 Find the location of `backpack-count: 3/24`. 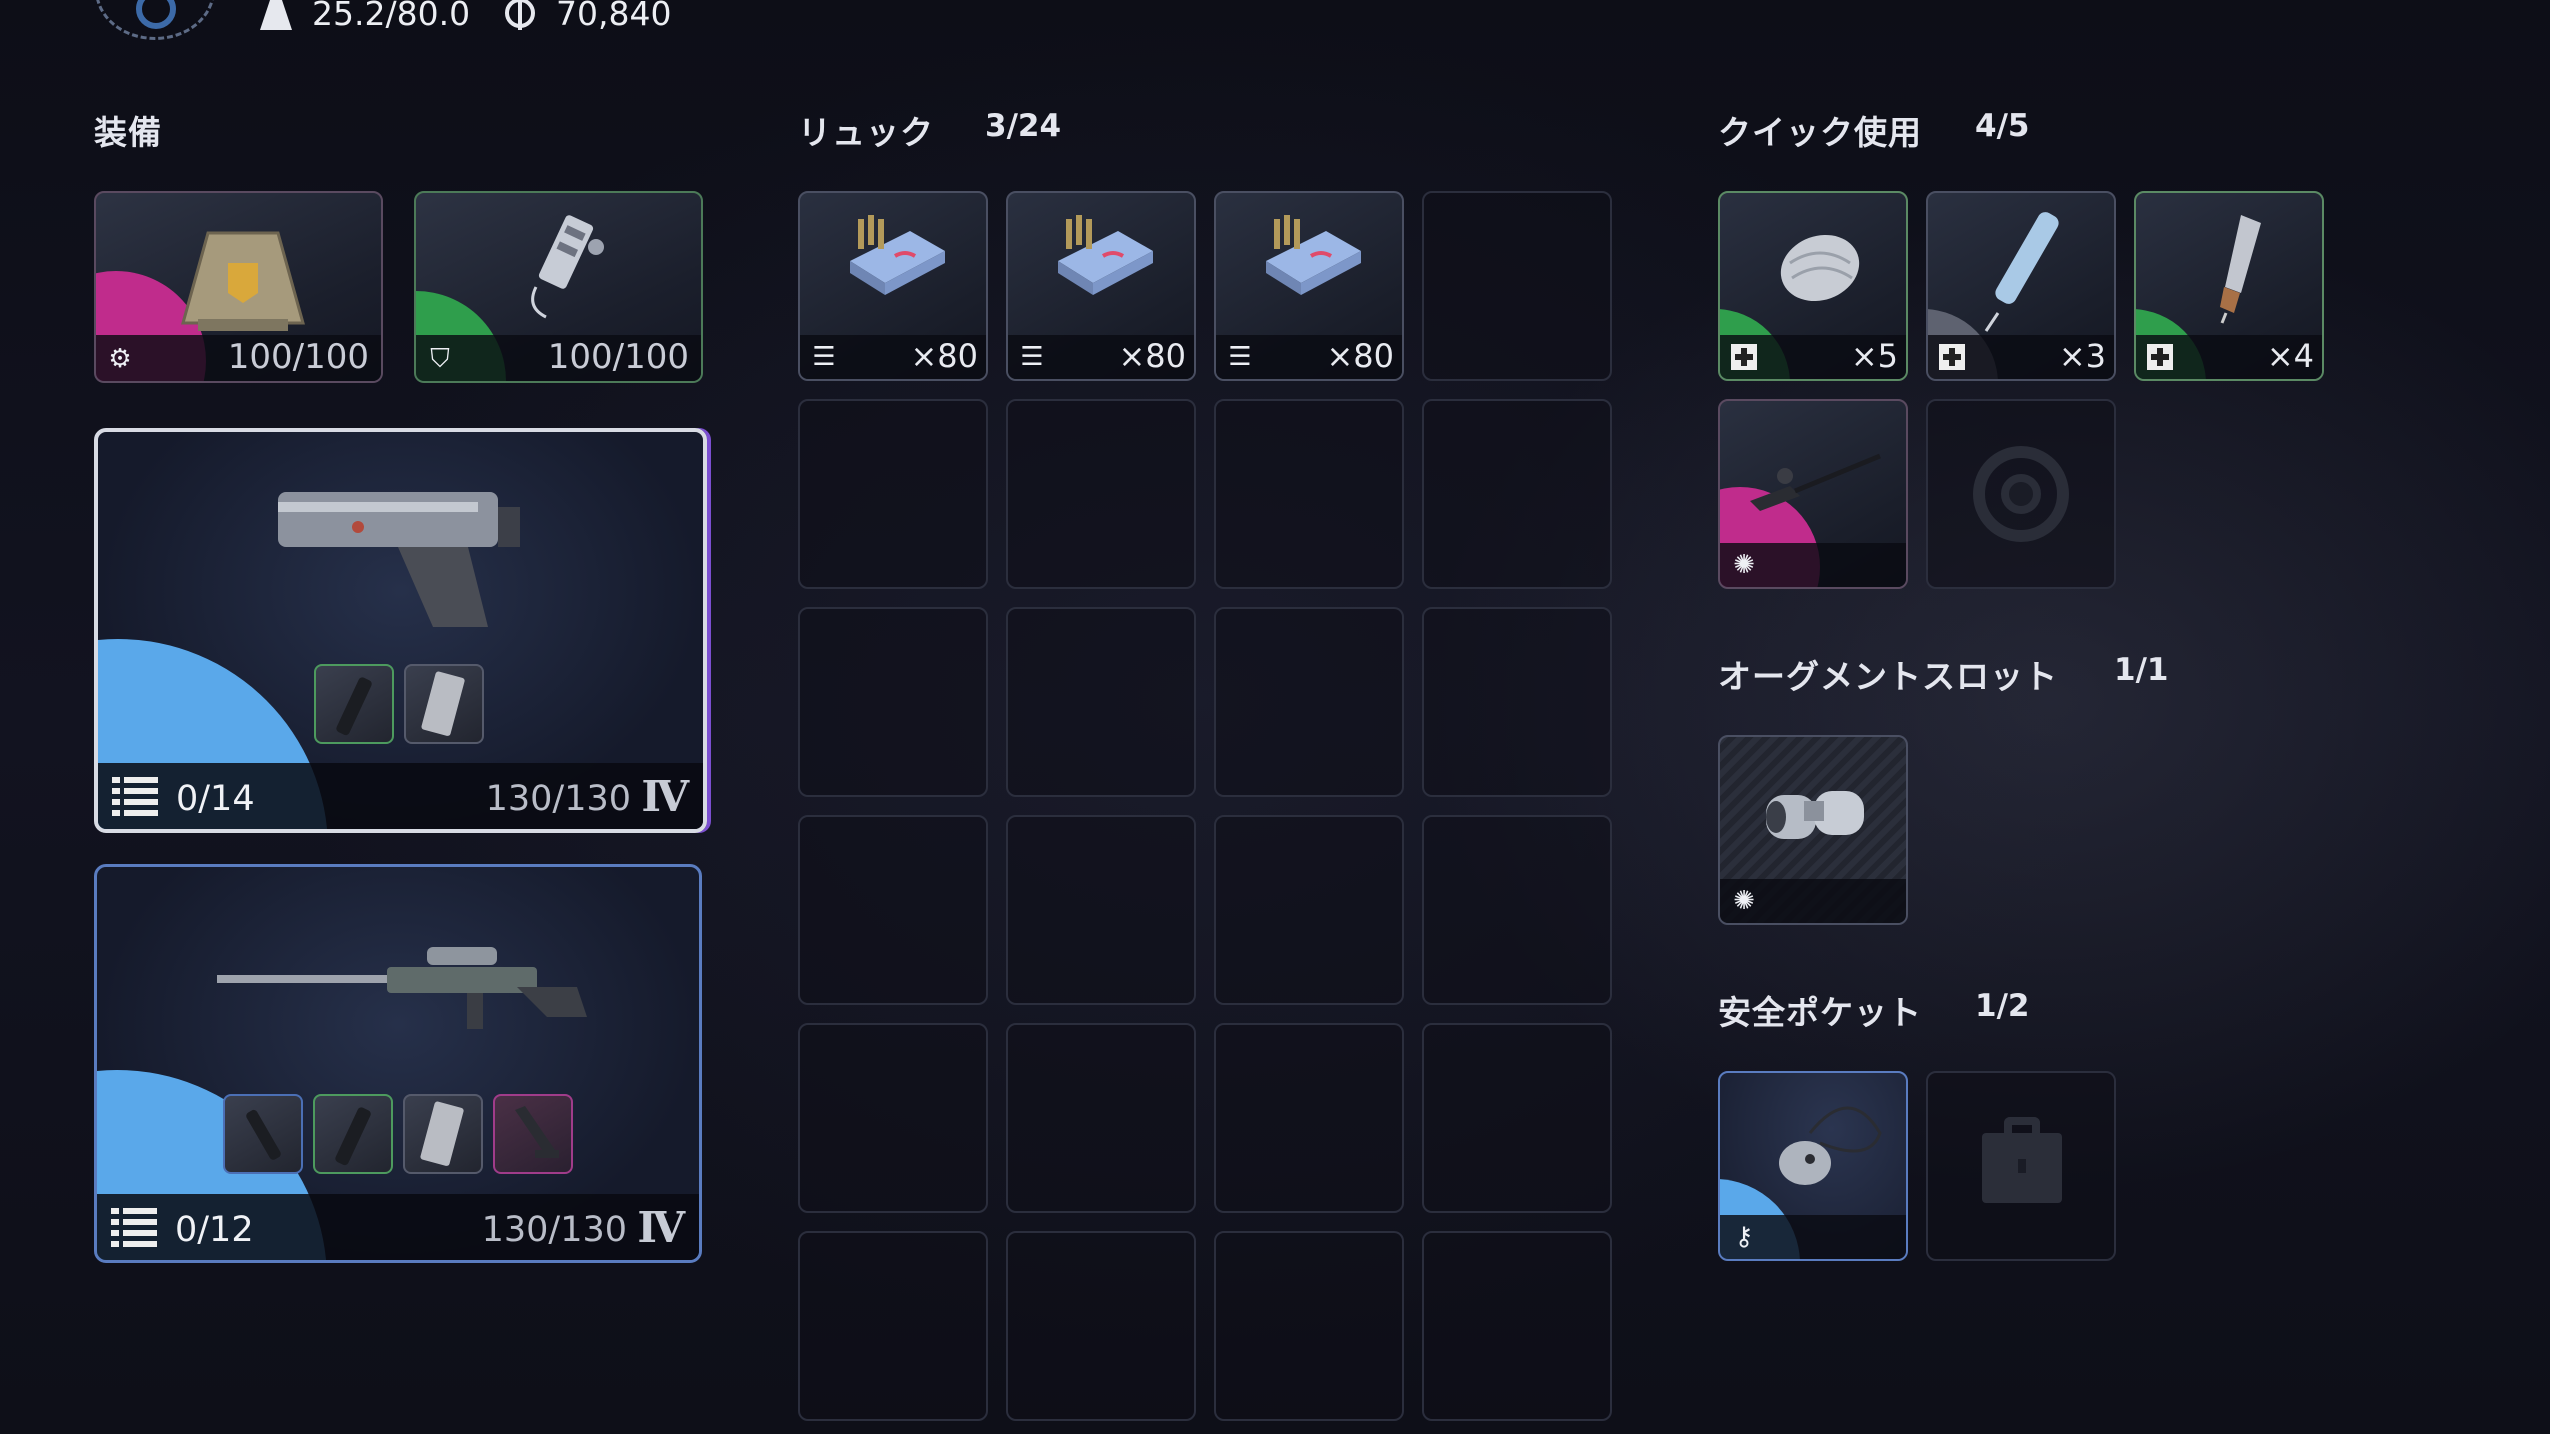

backpack-count: 3/24 is located at coordinates (1023, 126).